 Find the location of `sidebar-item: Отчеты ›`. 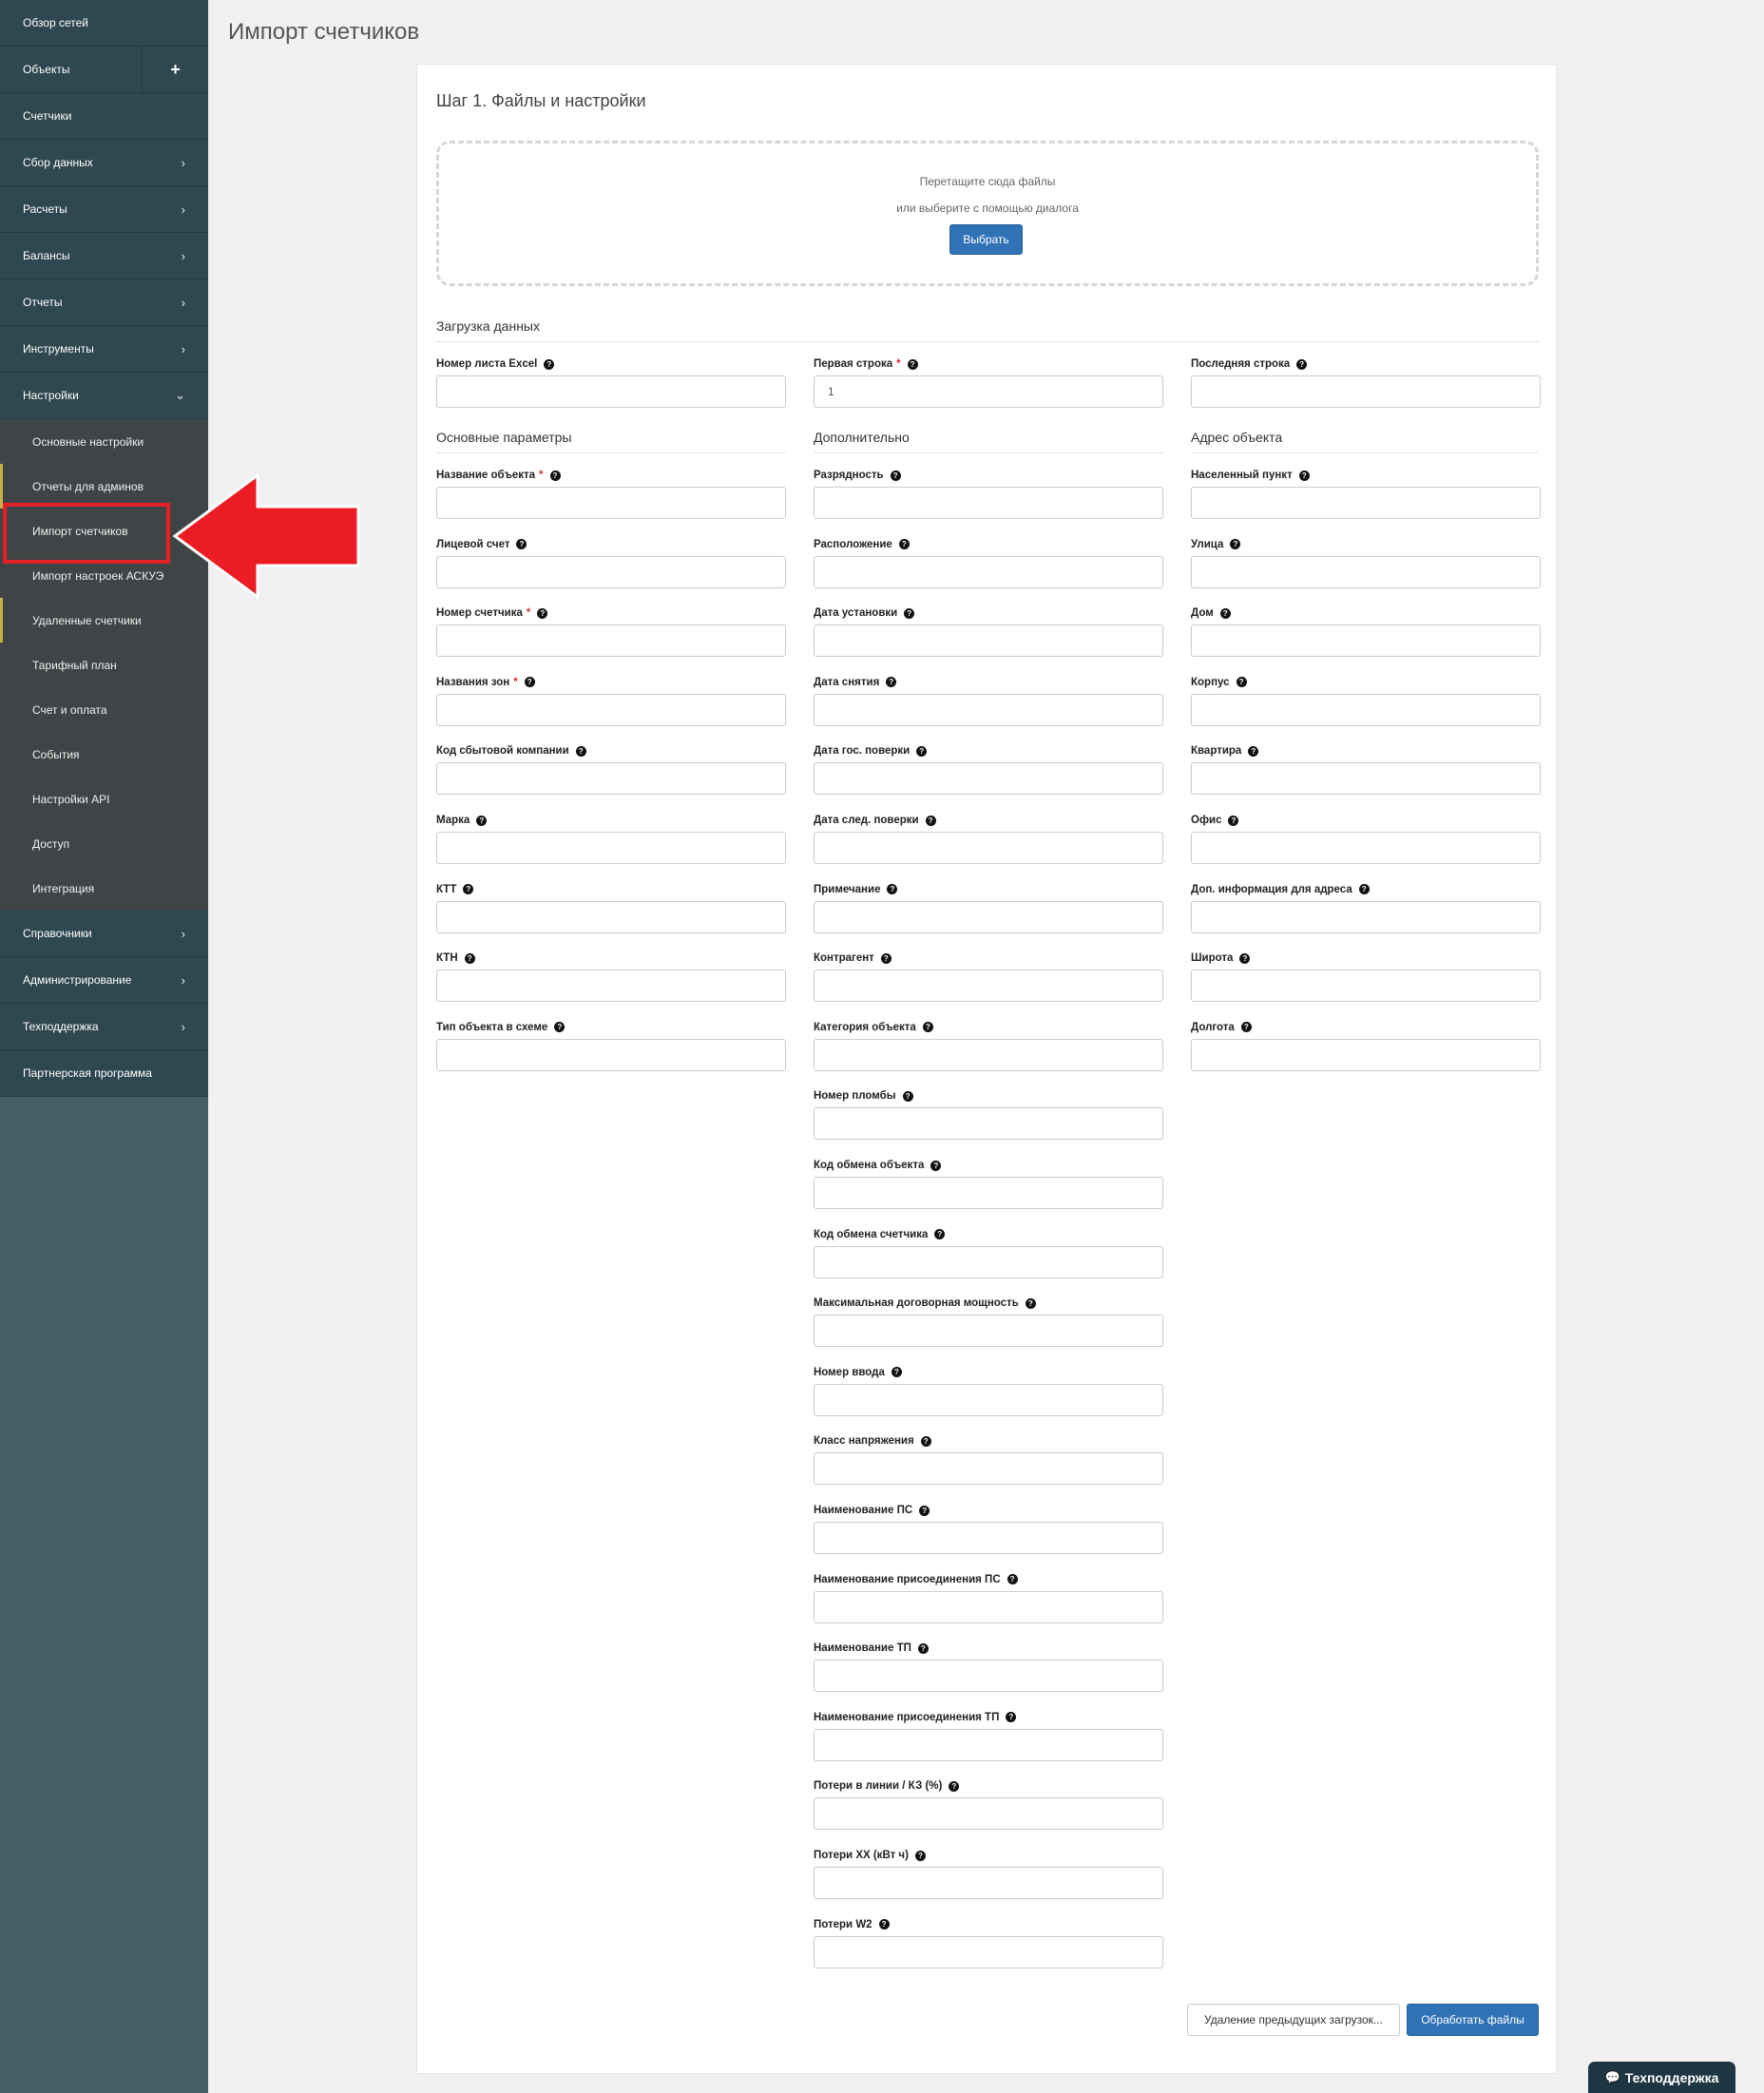

sidebar-item: Отчеты › is located at coordinates (104, 302).